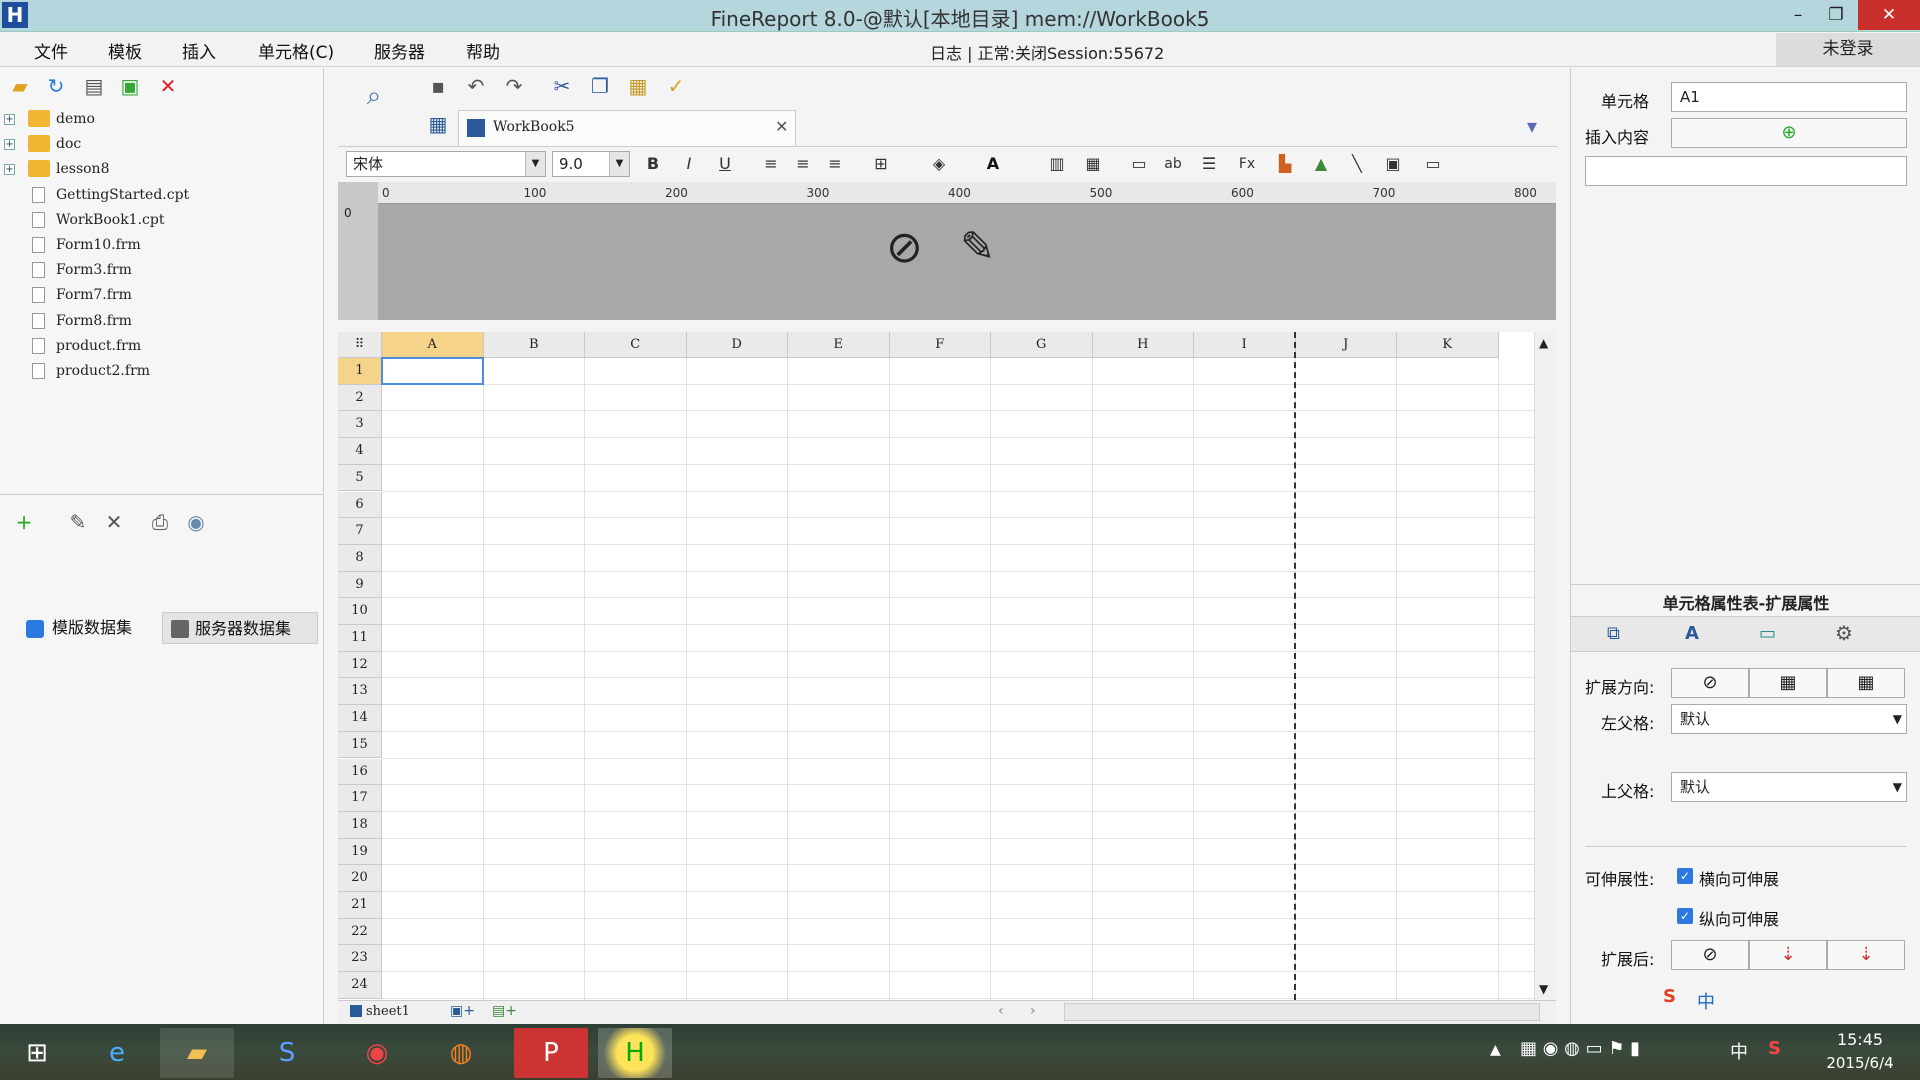 This screenshot has width=1920, height=1080. Describe the element at coordinates (114, 522) in the screenshot. I see `remove-icon: ✕` at that location.